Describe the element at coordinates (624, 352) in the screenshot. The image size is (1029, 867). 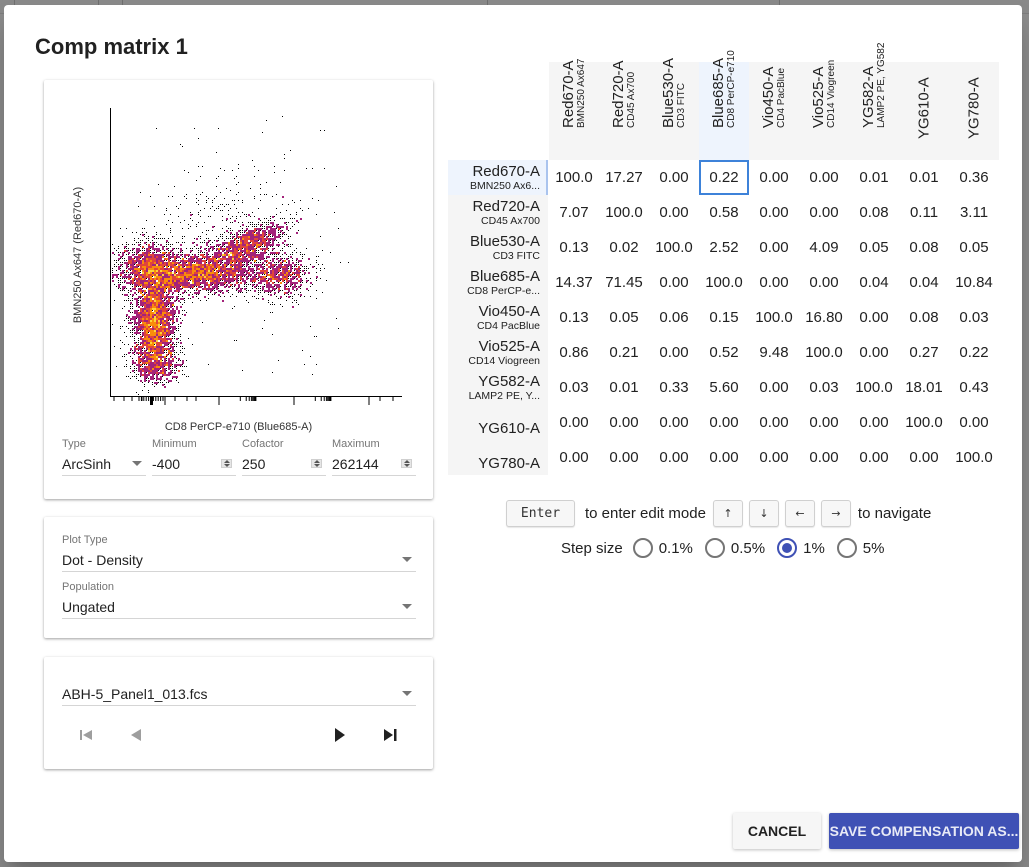
I see `matrix-cell: 0.21` at that location.